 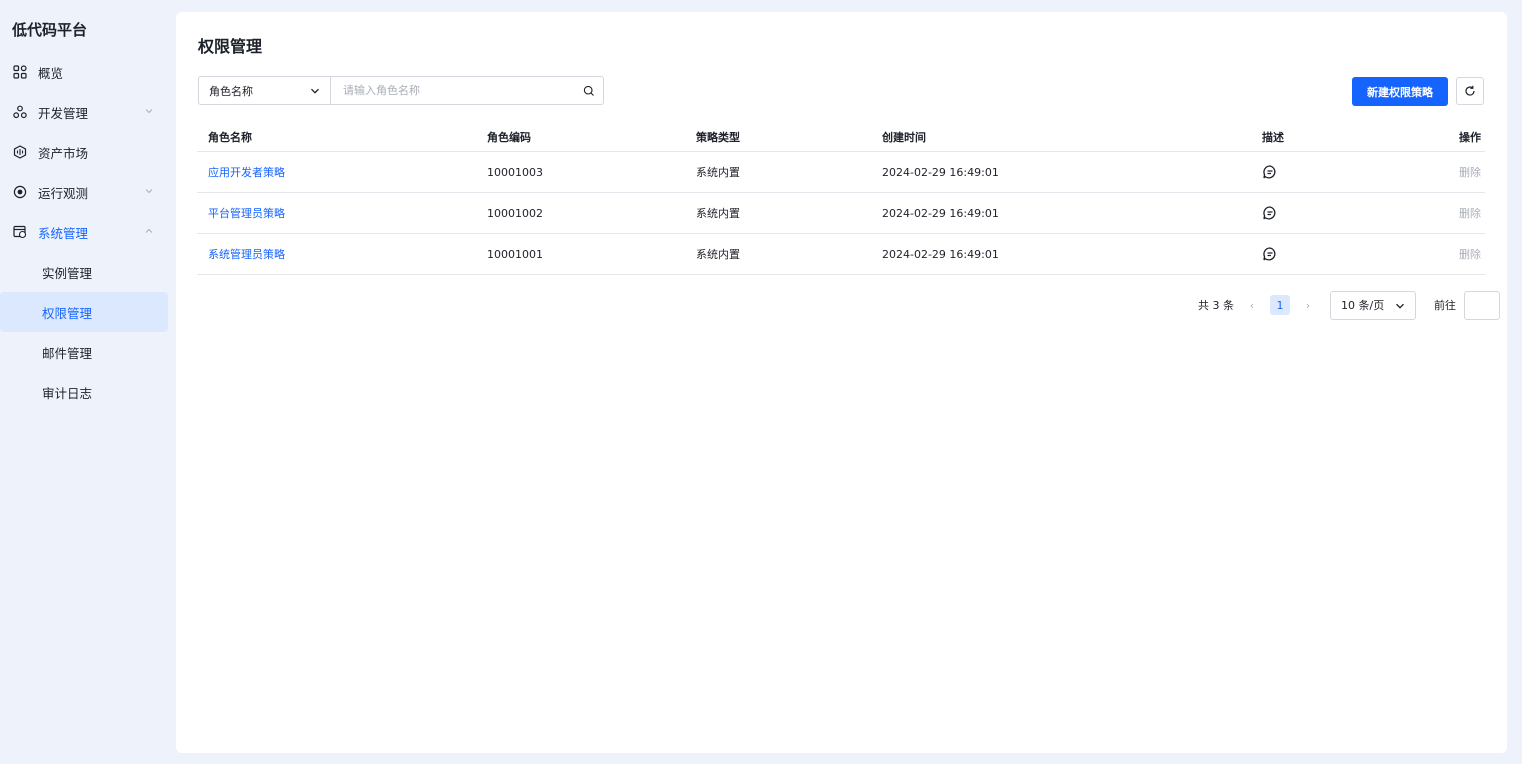 What do you see at coordinates (84, 272) in the screenshot?
I see `sidebar-subitem-instance: 实例管理` at bounding box center [84, 272].